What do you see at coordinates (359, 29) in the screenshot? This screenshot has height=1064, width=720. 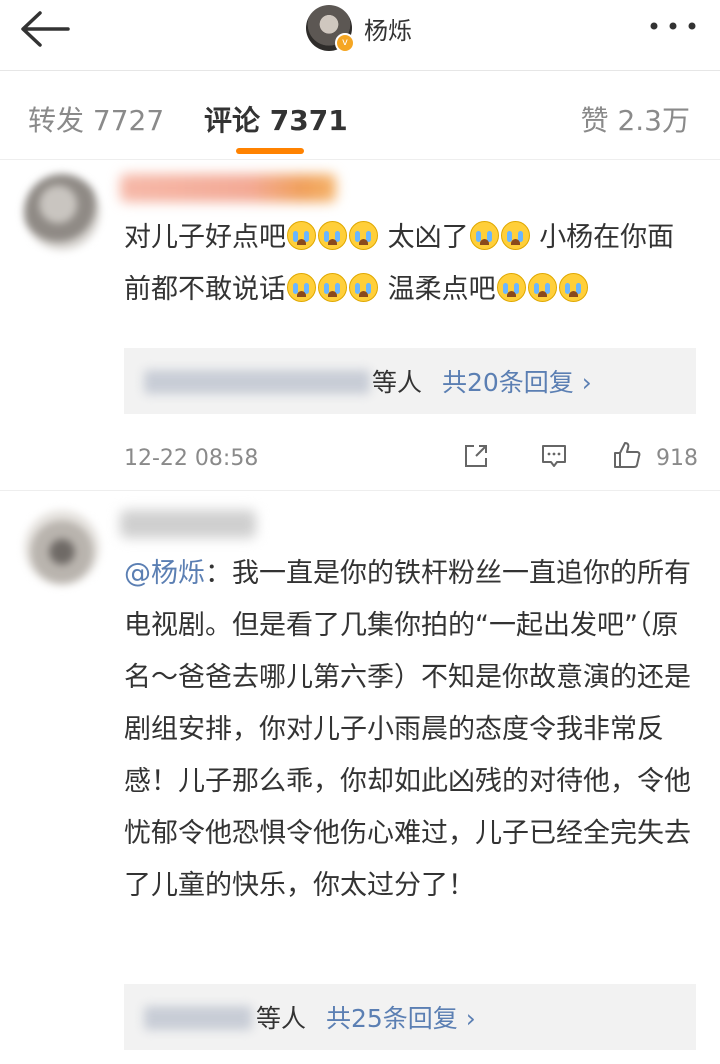 I see `profile-title: v 杨烁` at bounding box center [359, 29].